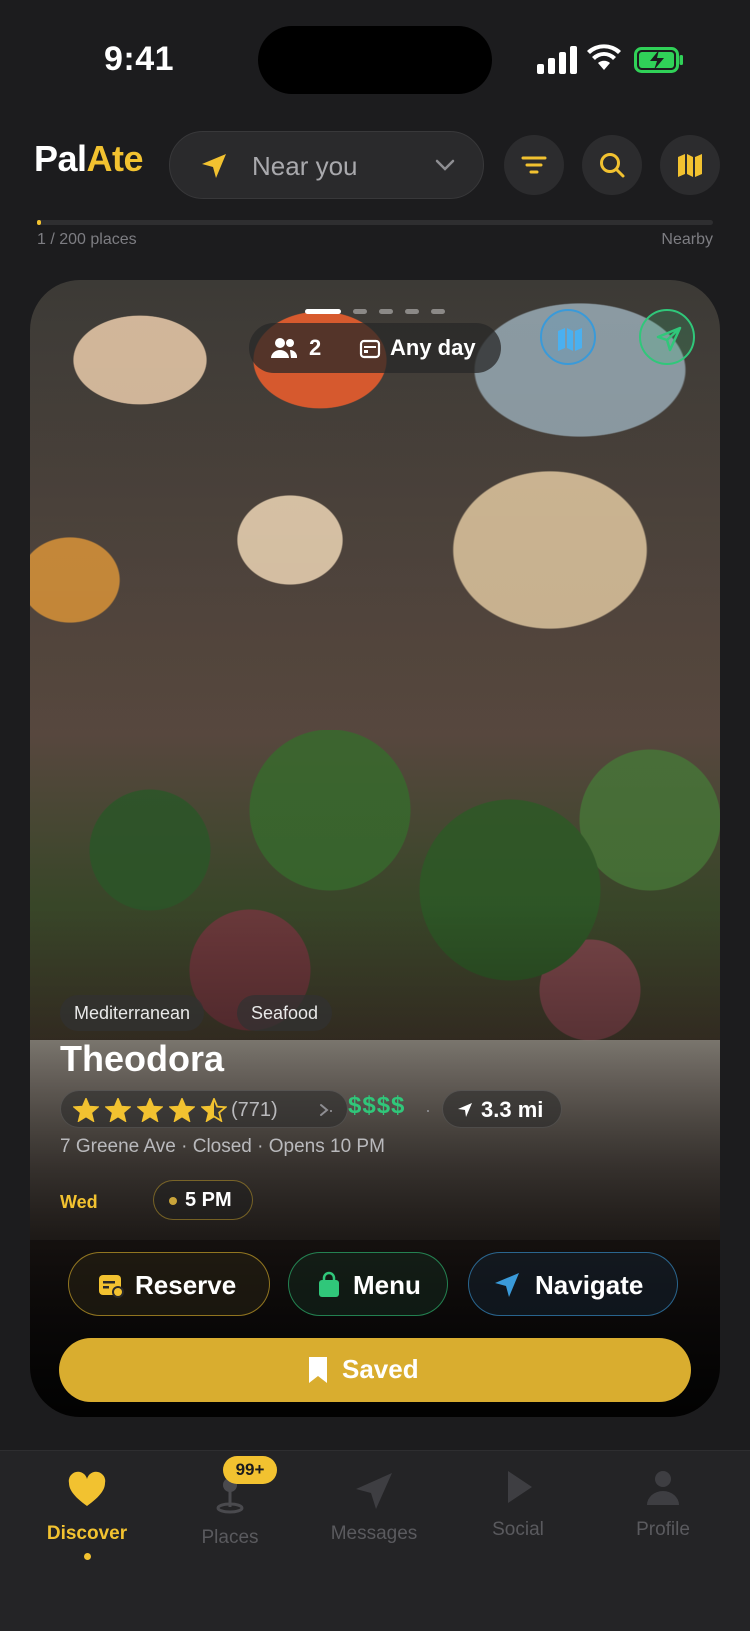 Image resolution: width=750 pixels, height=1631 pixels. Describe the element at coordinates (370, 349) in the screenshot. I see `calendar-icon` at that location.